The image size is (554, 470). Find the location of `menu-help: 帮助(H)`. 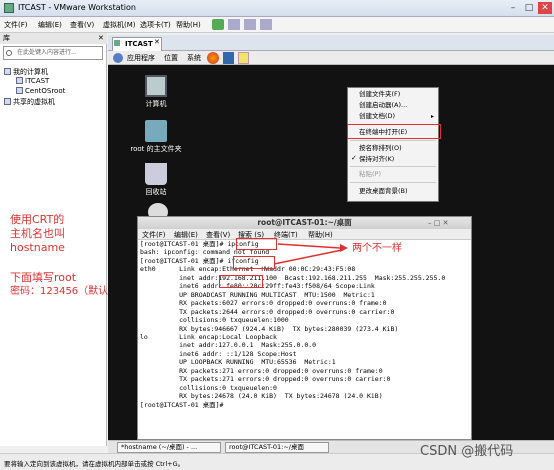

menu-help: 帮助(H) is located at coordinates (188, 25).